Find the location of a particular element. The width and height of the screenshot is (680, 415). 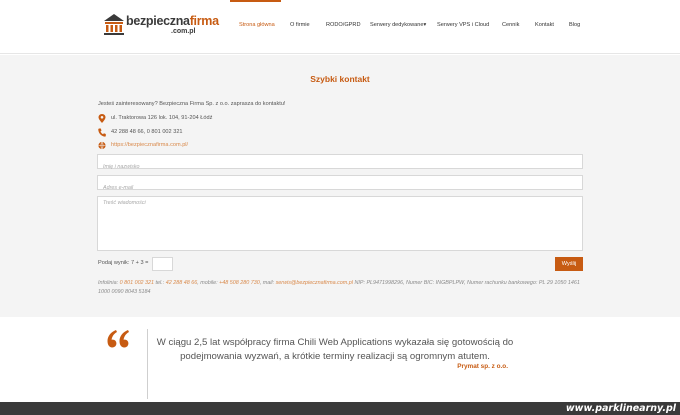

watermark-text: www.parklinearny.pl is located at coordinates (620, 408).